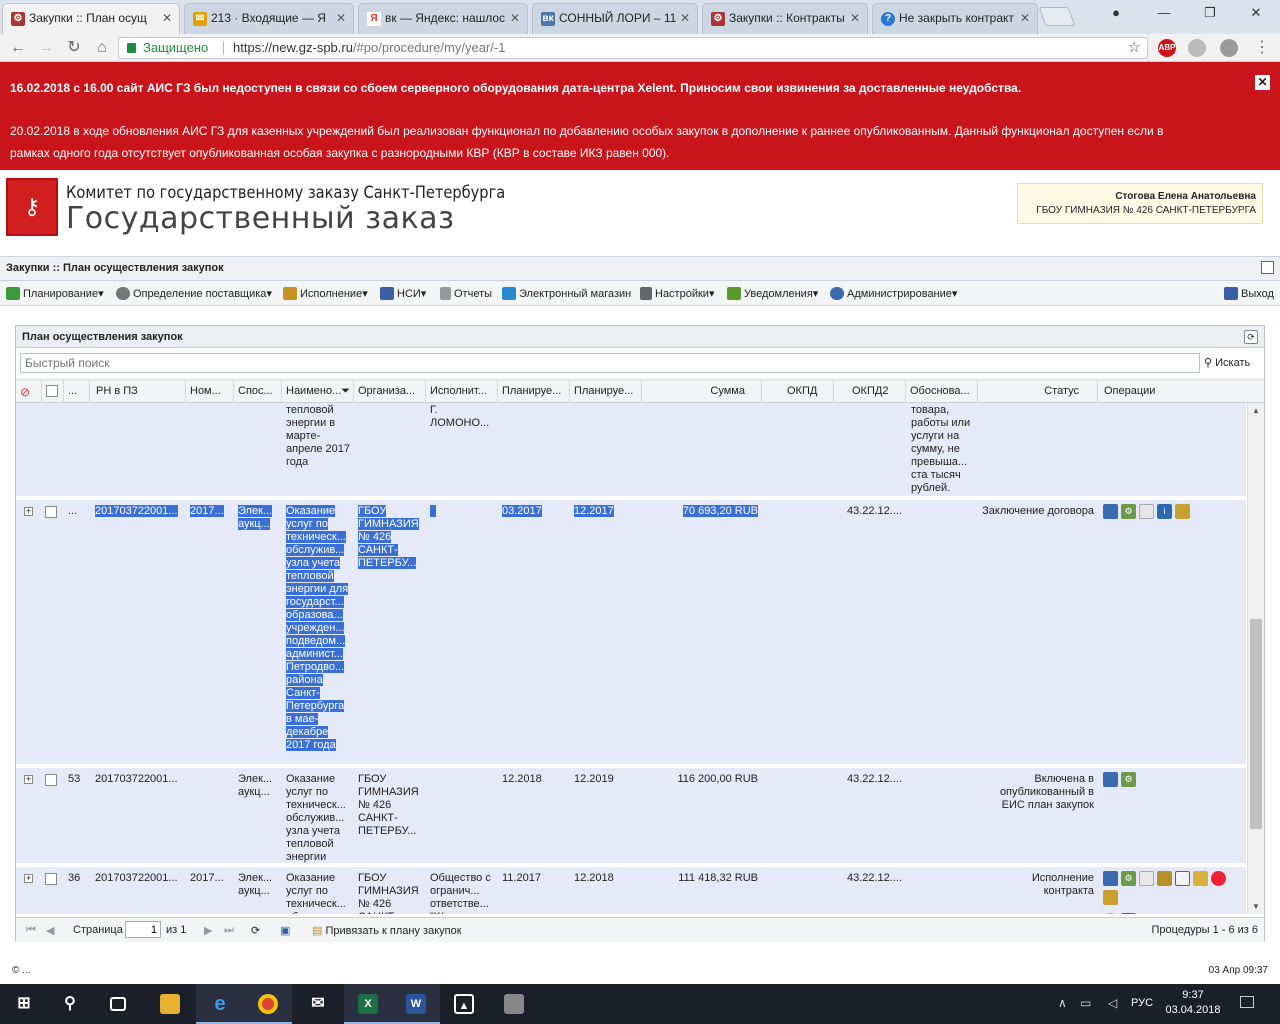 Image resolution: width=1280 pixels, height=1024 pixels. Describe the element at coordinates (285, 930) in the screenshot. I see `save-icon: ▣` at that location.